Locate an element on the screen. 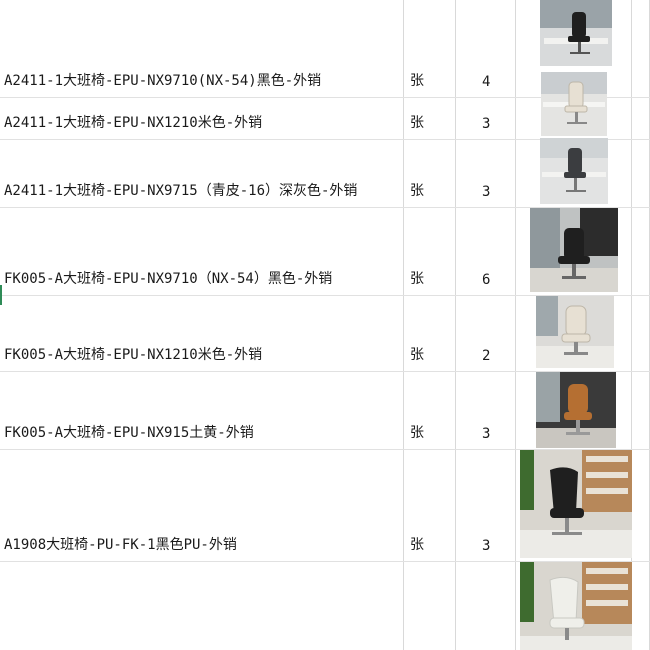  product-name-cell: A1908大班椅-PU-FK-1黑色PU-外销 is located at coordinates (202, 506).